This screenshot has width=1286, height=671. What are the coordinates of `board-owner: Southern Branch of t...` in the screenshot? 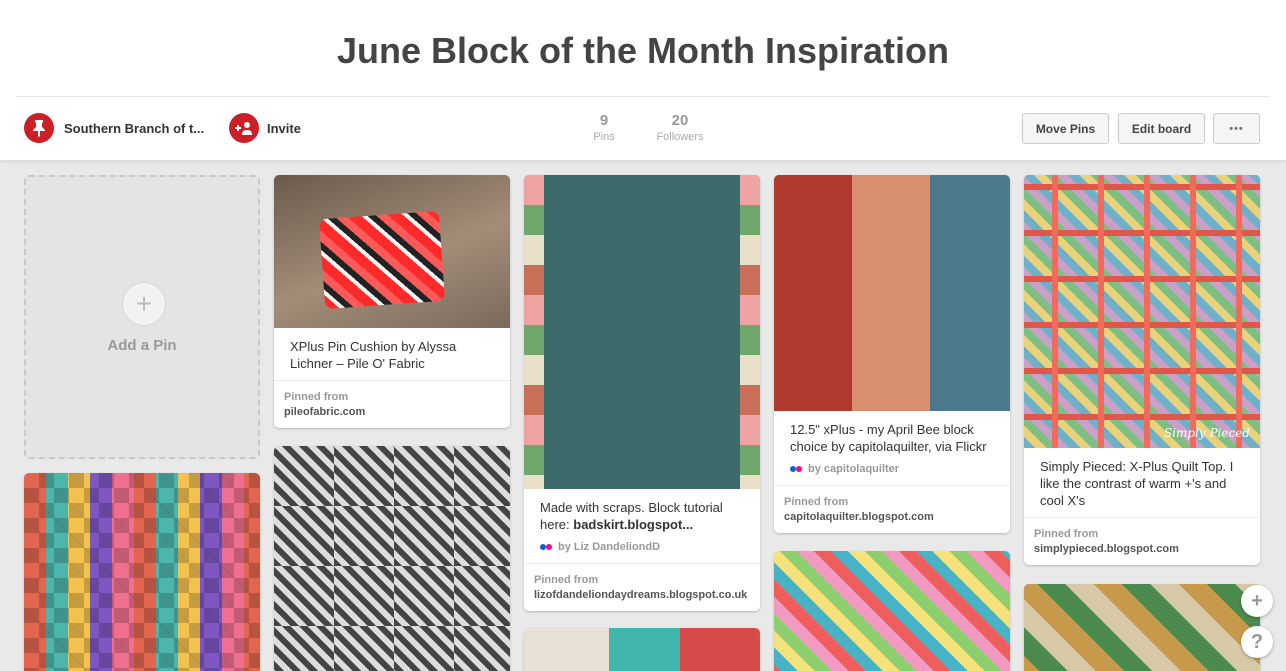 It's located at (114, 128).